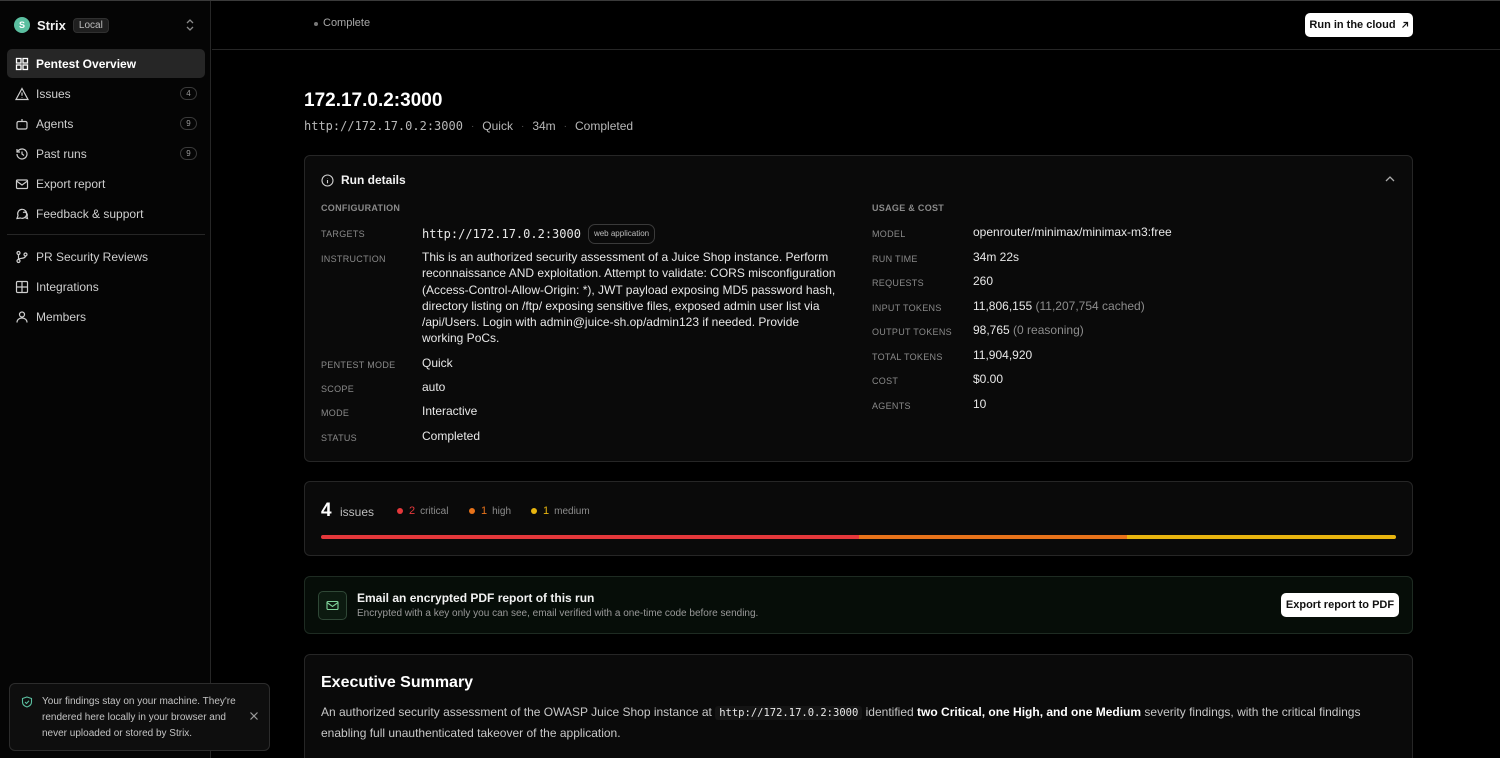 The width and height of the screenshot is (1500, 758). I want to click on sidebar-item-pr-security-reviews: PR Security Reviews, so click(106, 256).